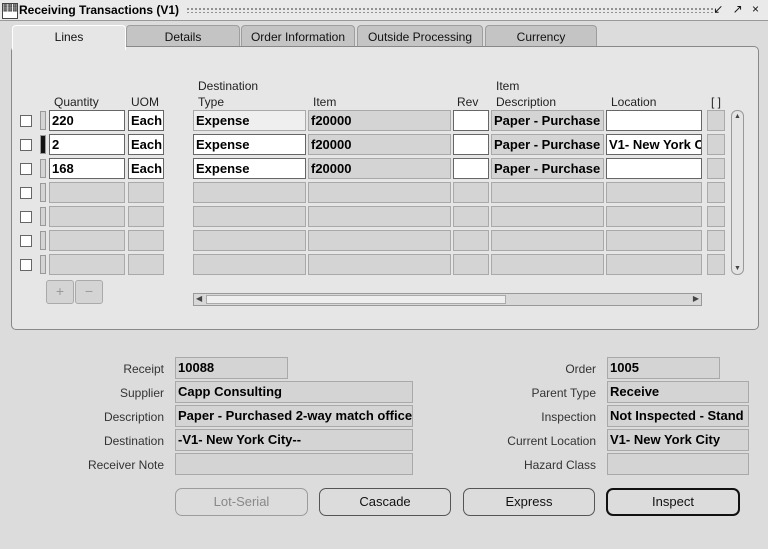 This screenshot has height=549, width=768. Describe the element at coordinates (737, 9) in the screenshot. I see `window-controls: ↙ ↗ ×` at that location.